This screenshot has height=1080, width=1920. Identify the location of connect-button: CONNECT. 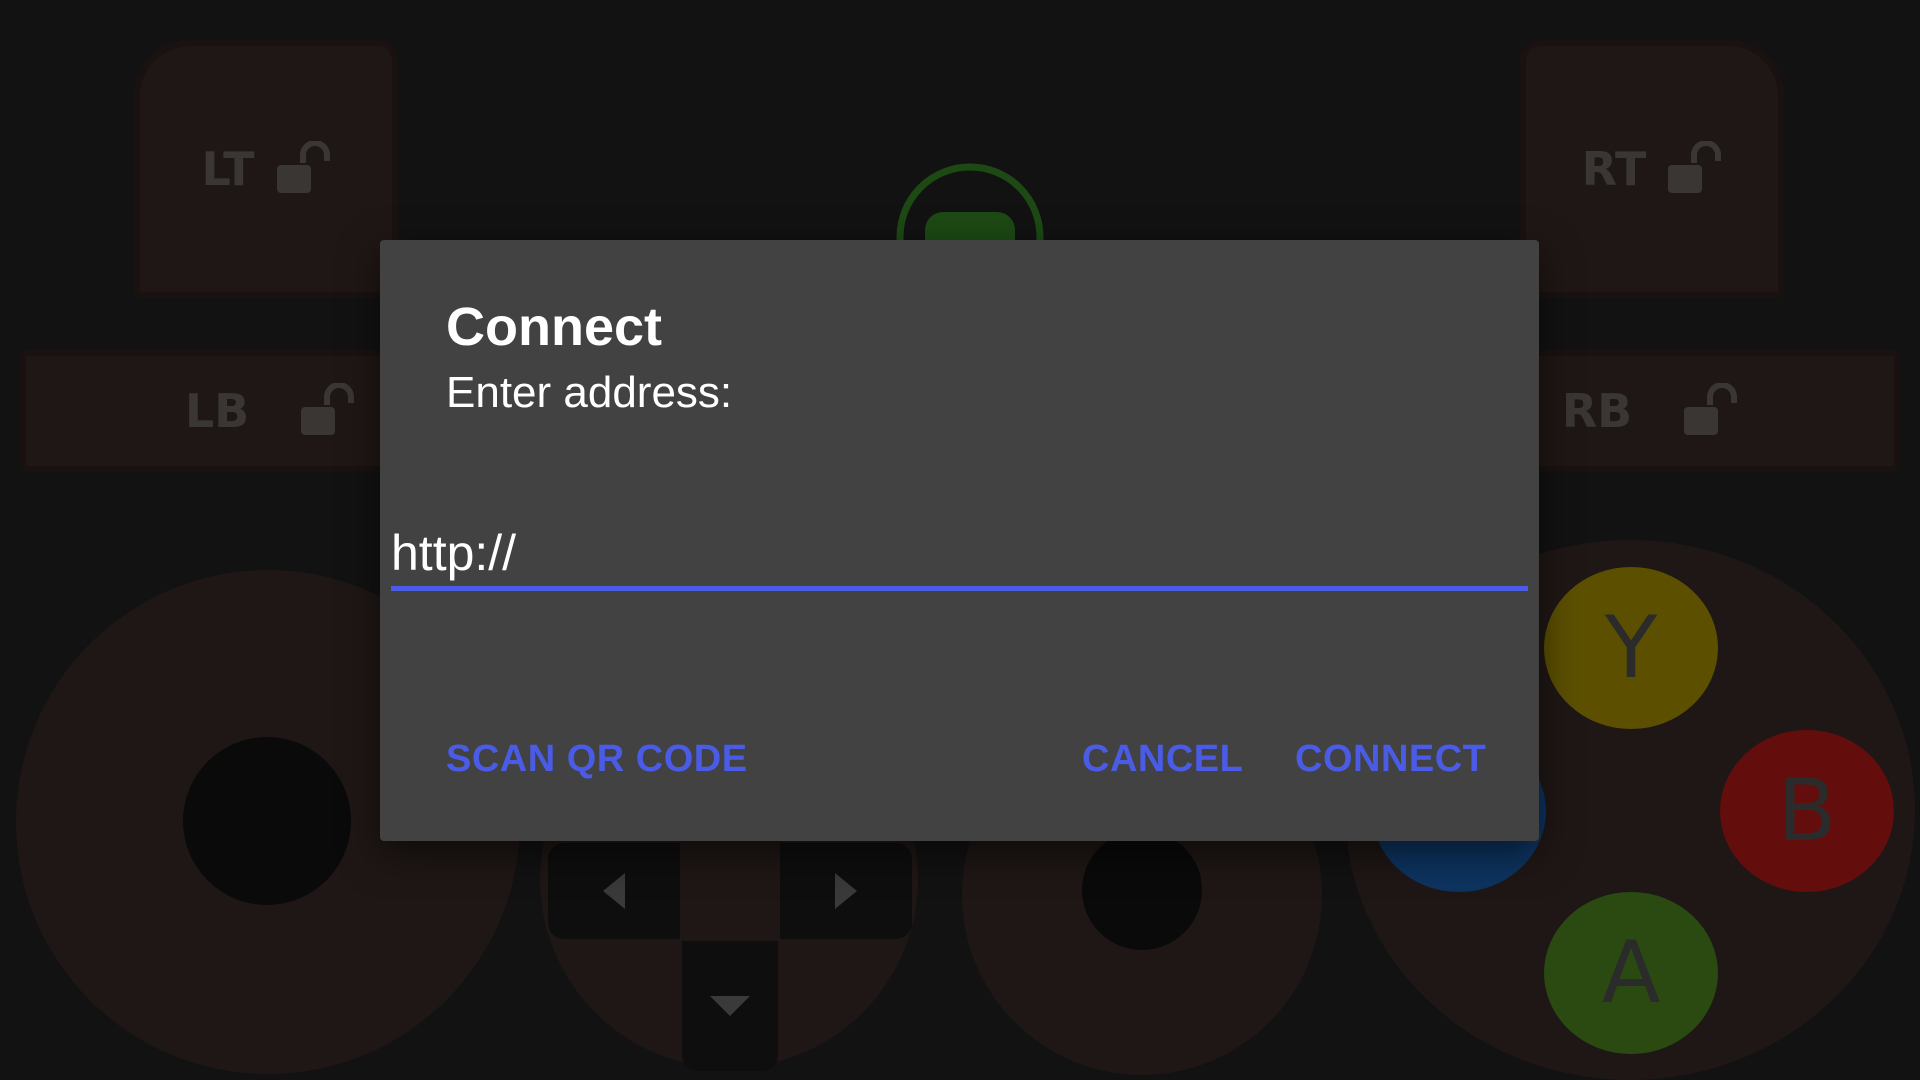
(1390, 759).